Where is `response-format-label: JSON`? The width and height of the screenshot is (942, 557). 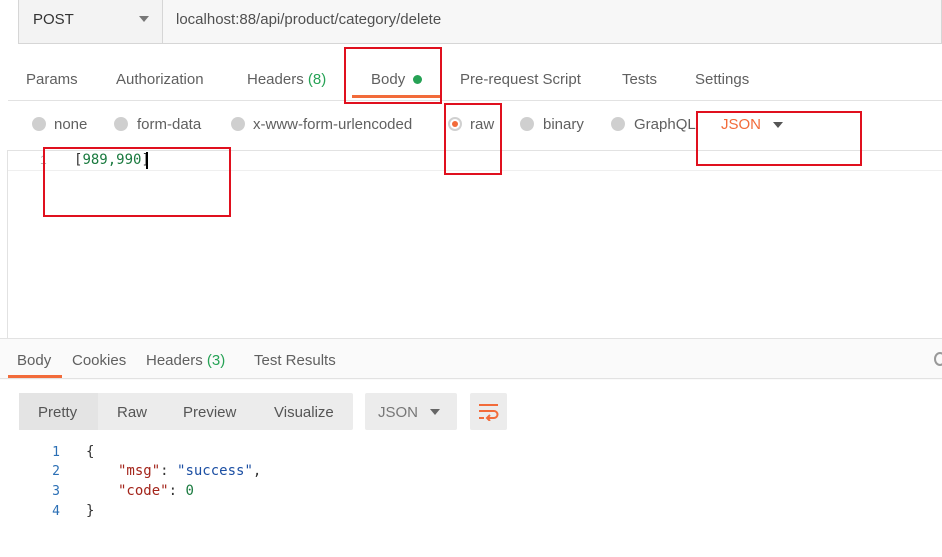 response-format-label: JSON is located at coordinates (398, 412).